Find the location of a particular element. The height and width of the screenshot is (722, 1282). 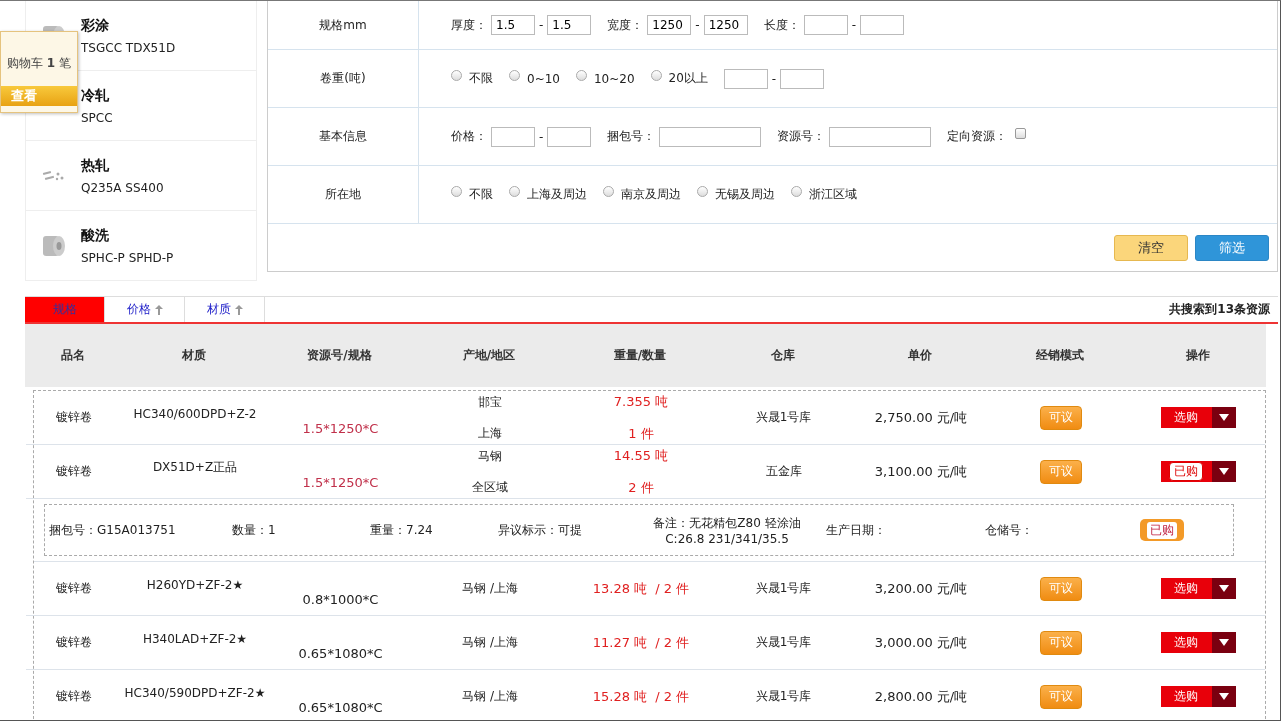

detail-text: 生产日期： is located at coordinates (856, 530).